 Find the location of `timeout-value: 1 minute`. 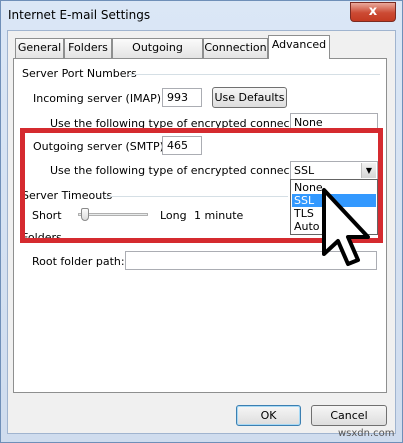

timeout-value: 1 minute is located at coordinates (219, 215).